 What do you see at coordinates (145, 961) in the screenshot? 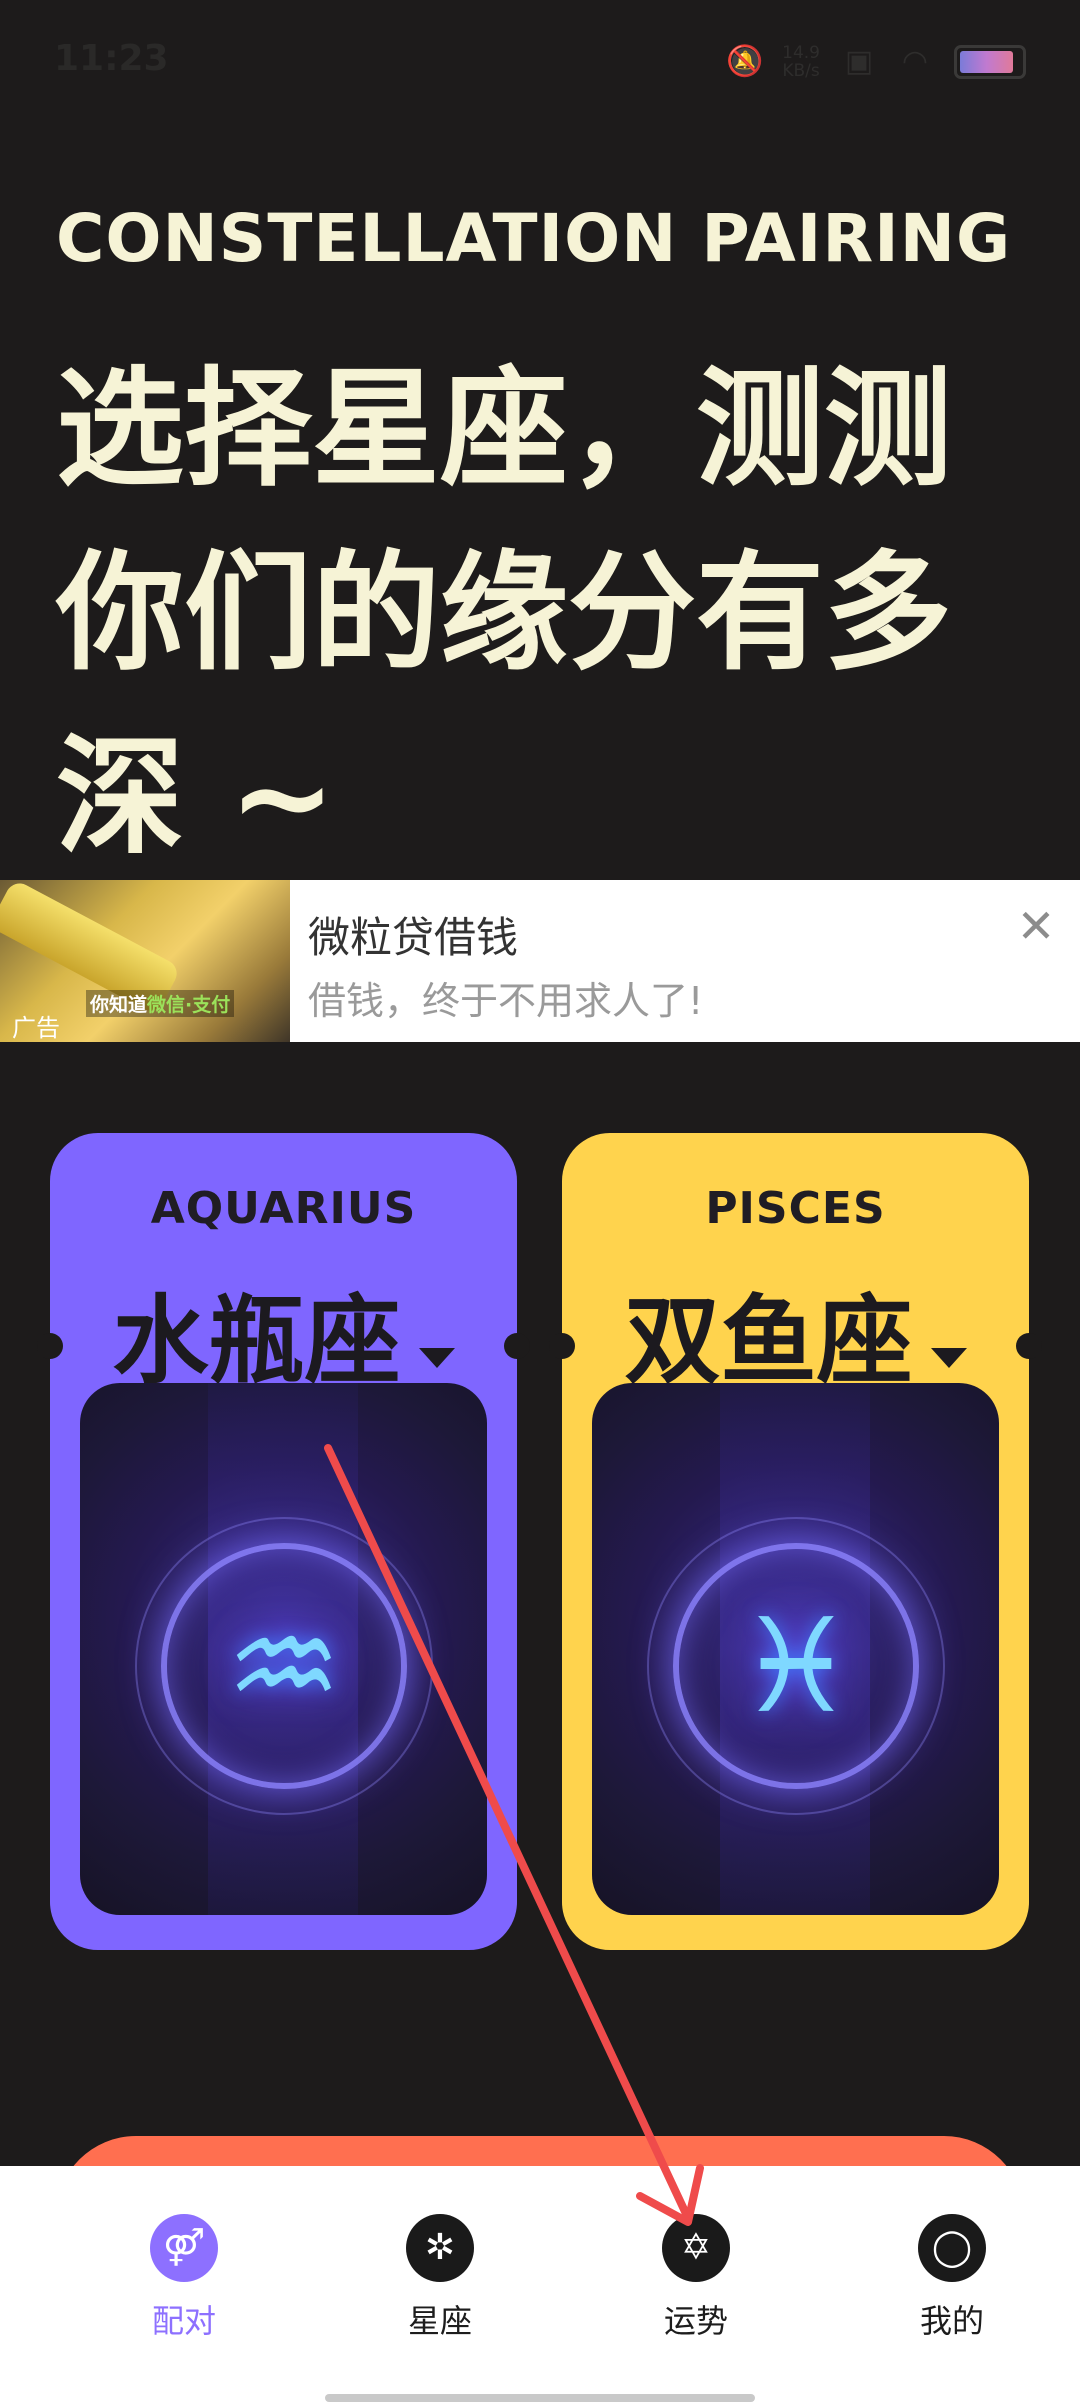
I see `ad-thumbnail: 你知道微信·支付 广告` at bounding box center [145, 961].